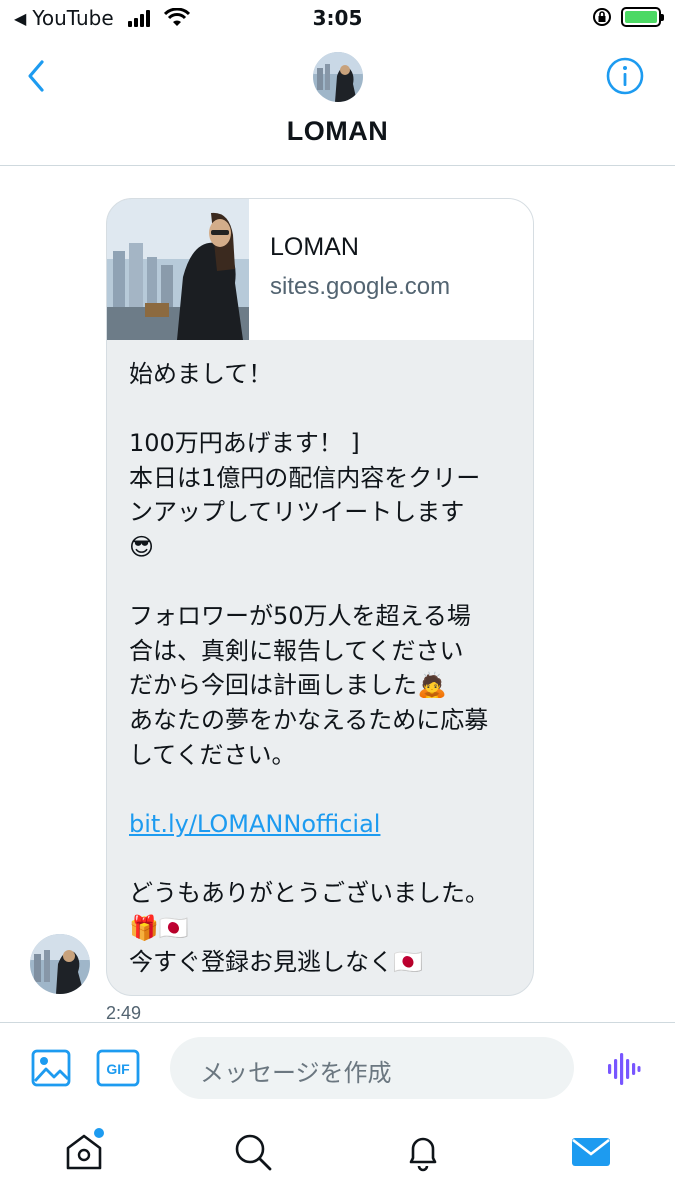 The image size is (675, 1200). Describe the element at coordinates (159, 927) in the screenshot. I see `gift-flag-emoji: 🎁🇯🇵` at that location.